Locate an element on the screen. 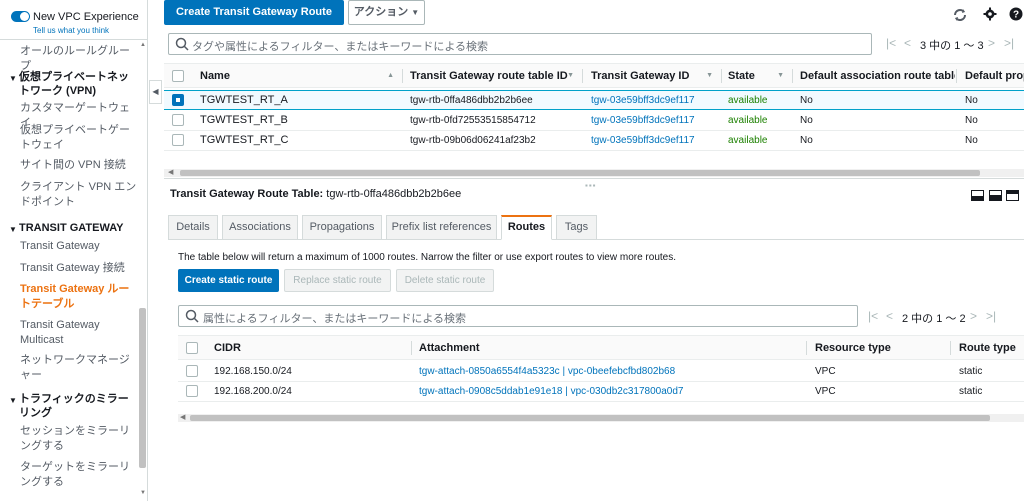  sidebar-section-traffic-mirroring: ▼ トラフィックのミラーリング is located at coordinates (74, 406).